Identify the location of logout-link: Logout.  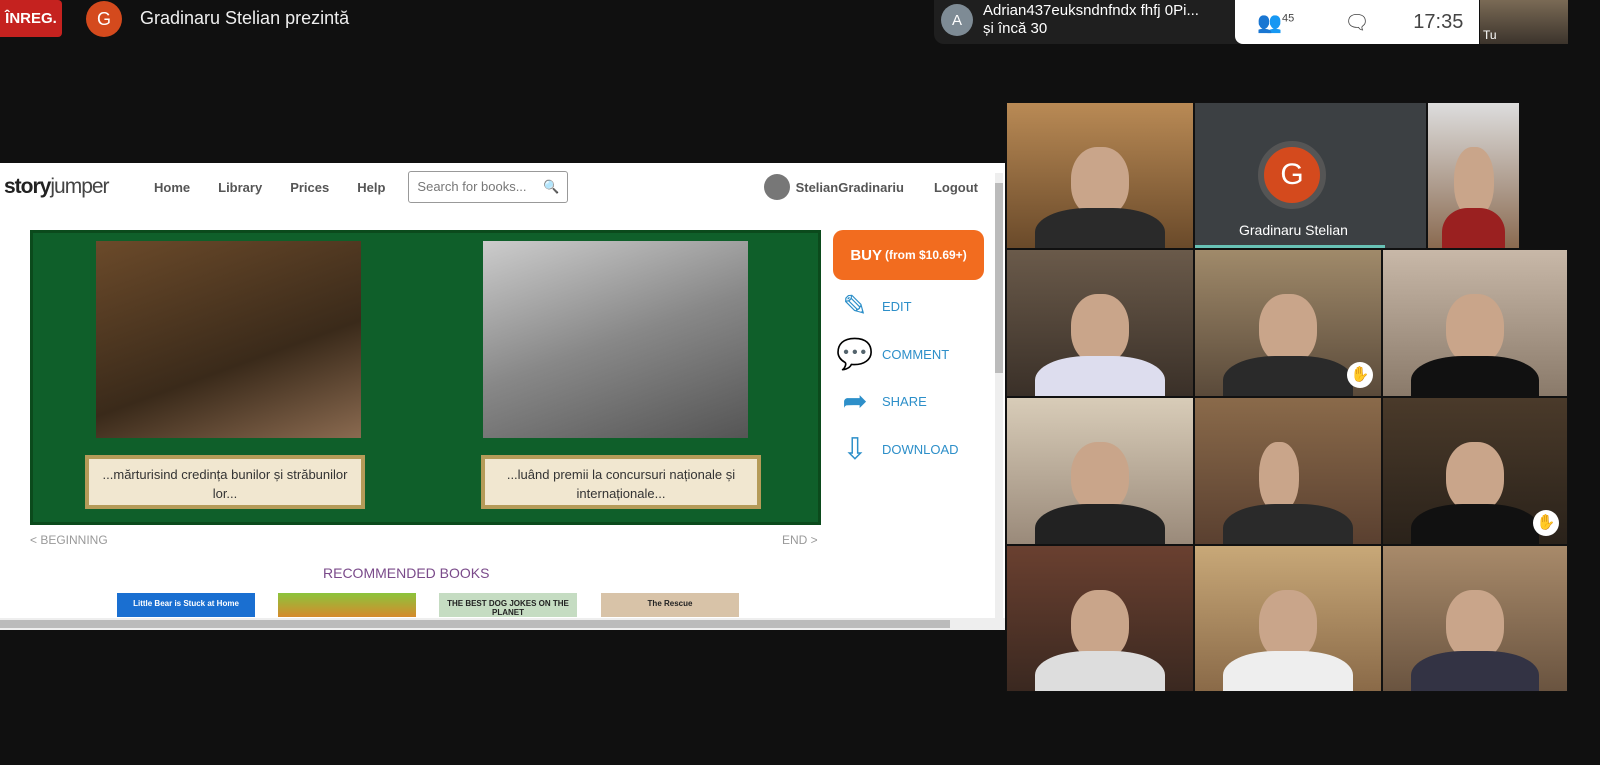
(956, 187).